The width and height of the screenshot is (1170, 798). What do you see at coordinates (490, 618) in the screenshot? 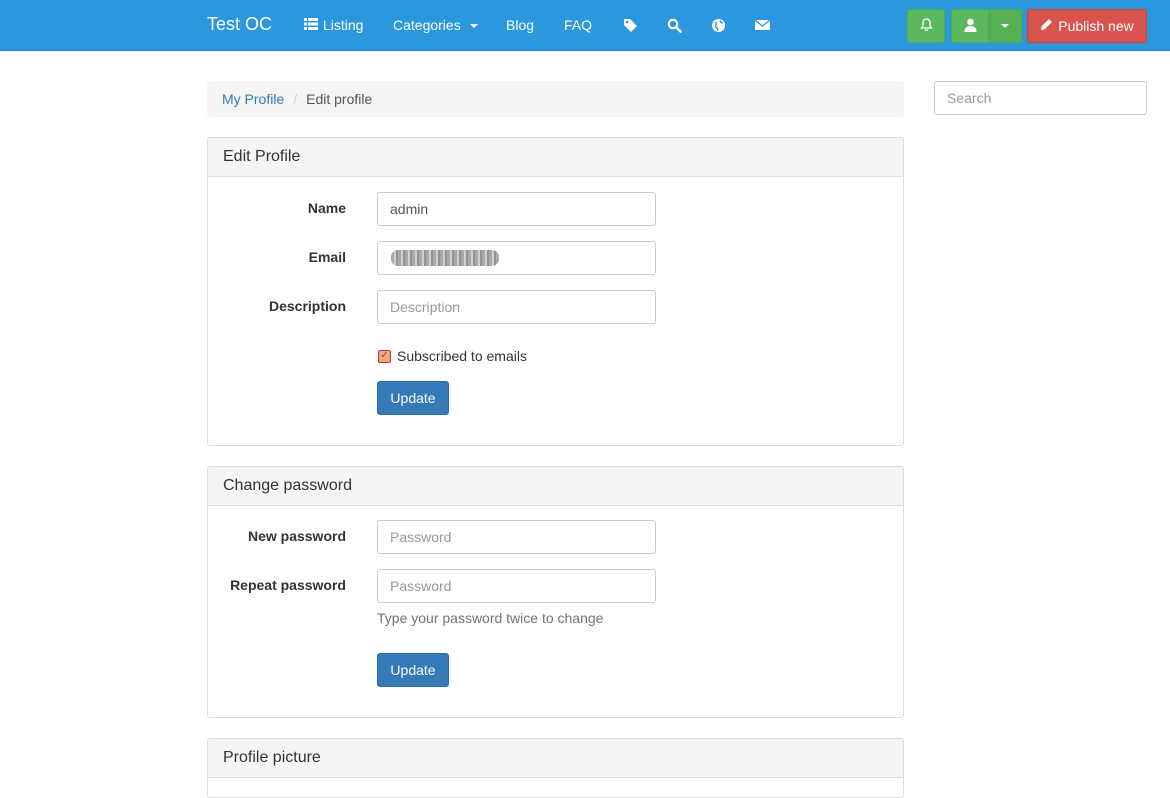
I see `password-help-text: Type your password twice to change` at bounding box center [490, 618].